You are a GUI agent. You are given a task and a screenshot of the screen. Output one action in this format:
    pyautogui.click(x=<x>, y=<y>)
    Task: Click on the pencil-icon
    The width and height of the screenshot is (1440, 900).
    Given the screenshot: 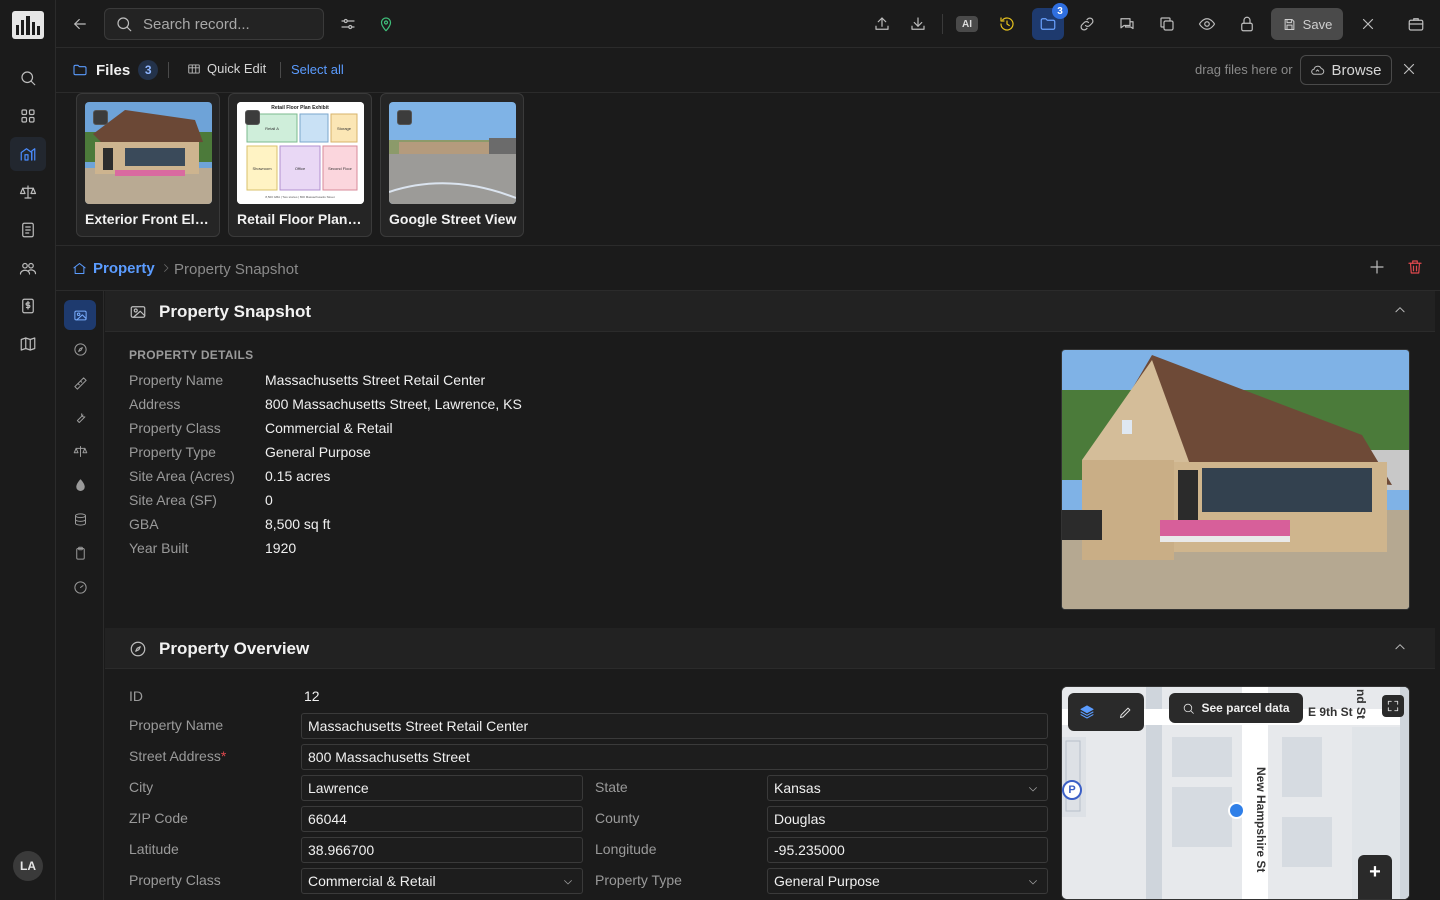 What is the action you would take?
    pyautogui.click(x=1125, y=712)
    